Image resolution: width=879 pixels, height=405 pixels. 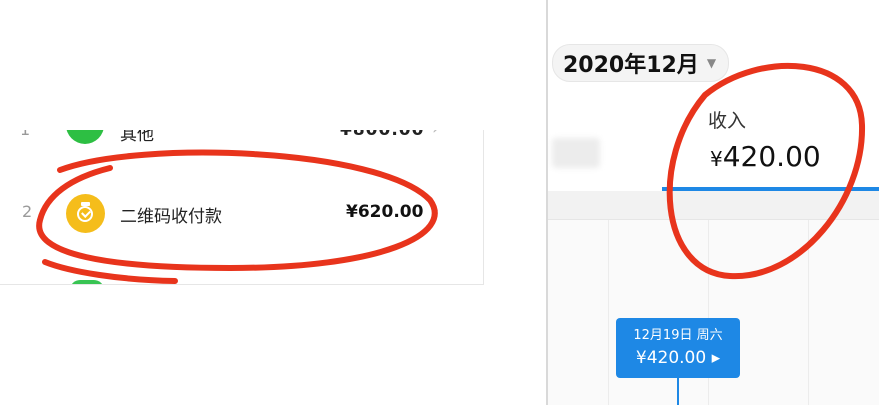 I want to click on income-total: ¥420.00, so click(x=765, y=156).